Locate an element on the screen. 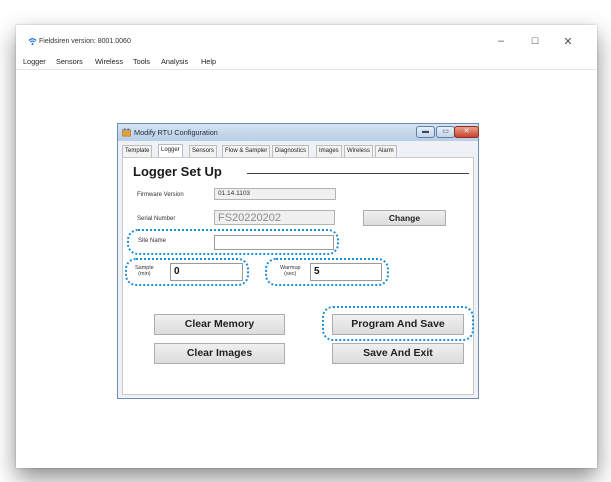 The width and height of the screenshot is (611, 482). serial-number-label: Serial Number is located at coordinates (156, 219).